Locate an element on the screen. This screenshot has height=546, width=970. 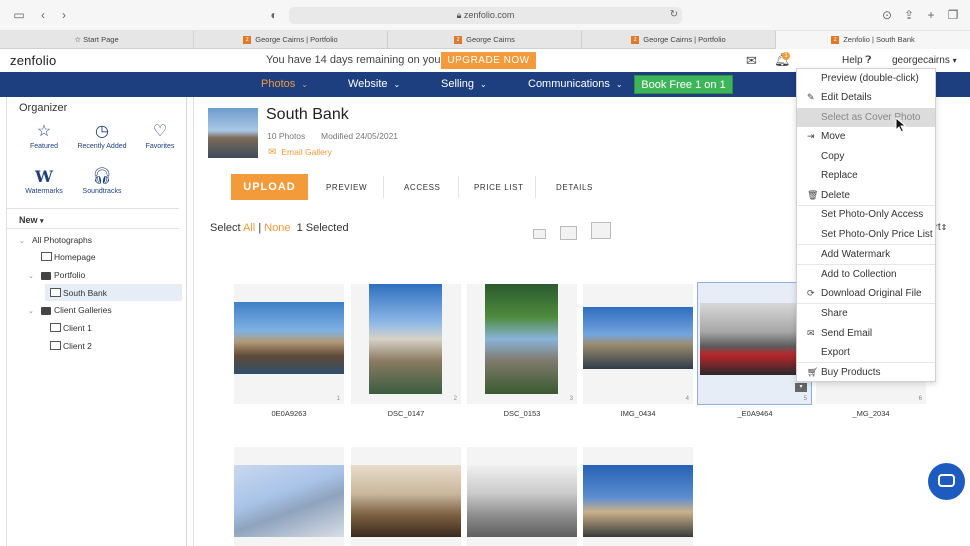
select-all-link: All is located at coordinates (249, 228).